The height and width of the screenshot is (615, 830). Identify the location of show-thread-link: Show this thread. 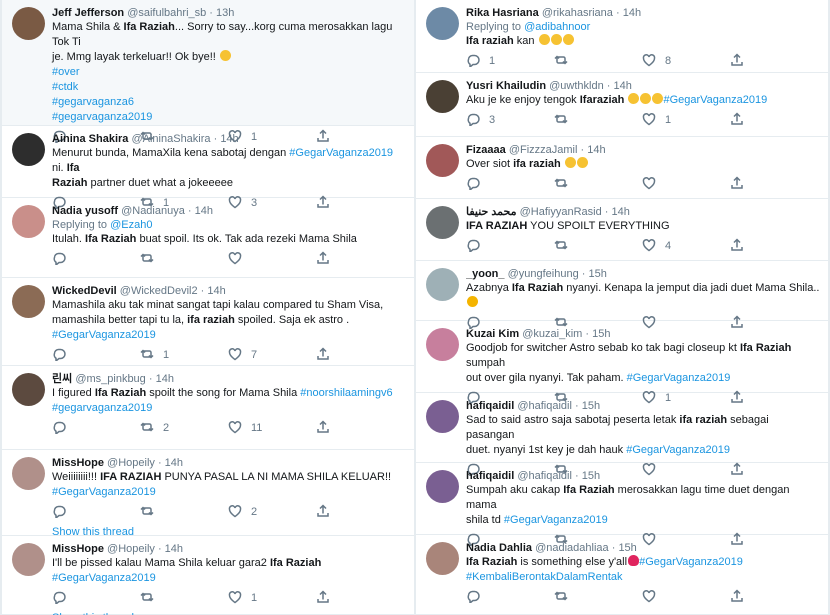
(229, 613).